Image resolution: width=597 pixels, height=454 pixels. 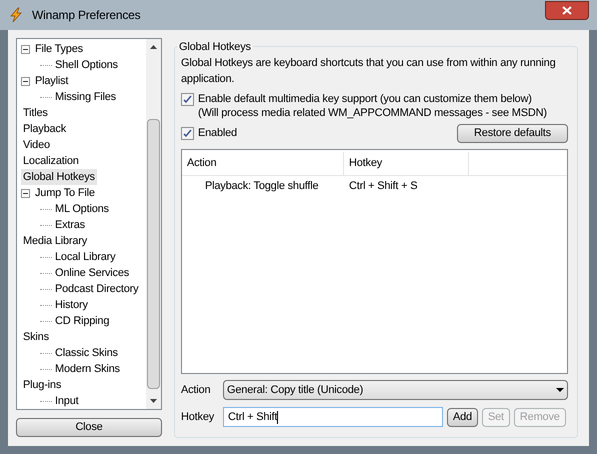 I want to click on action-label: Action, so click(x=196, y=390).